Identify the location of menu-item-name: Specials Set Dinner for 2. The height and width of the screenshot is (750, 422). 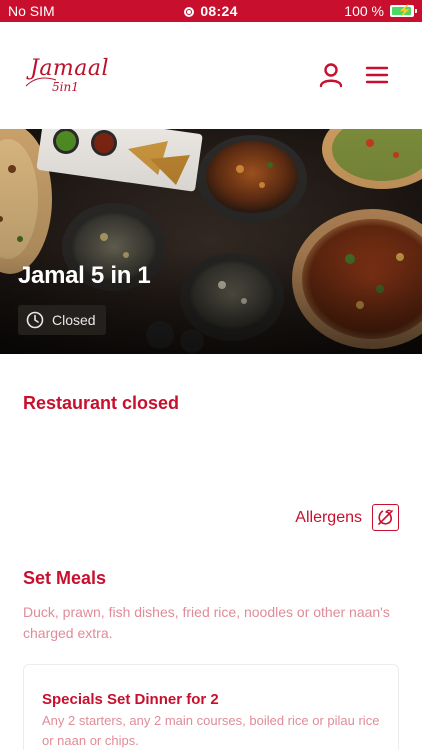
(130, 699).